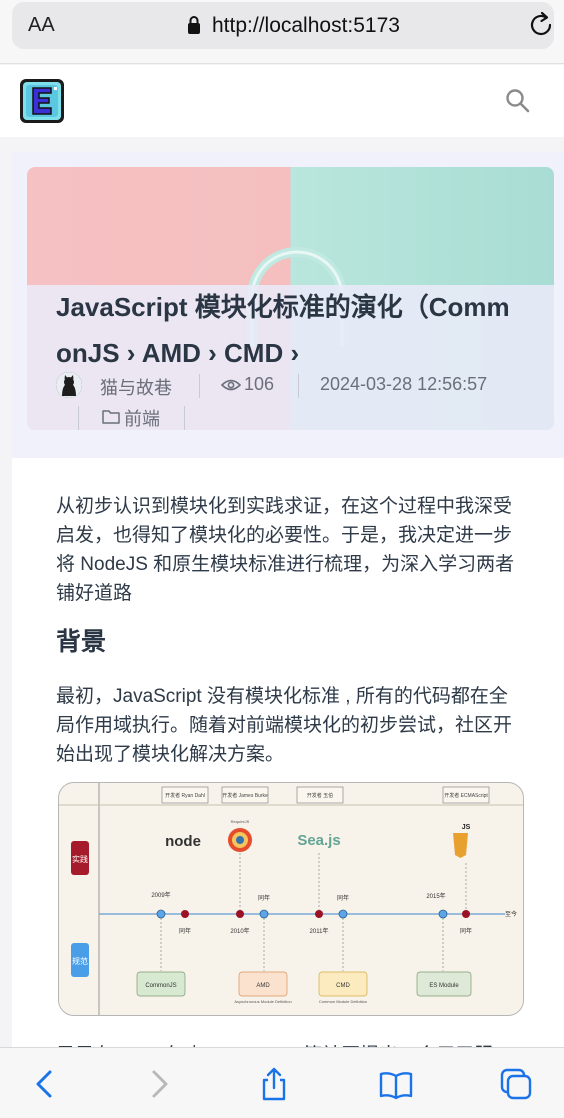 This screenshot has height=1118, width=564. What do you see at coordinates (80, 961) in the screenshot?
I see `left-label-spec: 规范` at bounding box center [80, 961].